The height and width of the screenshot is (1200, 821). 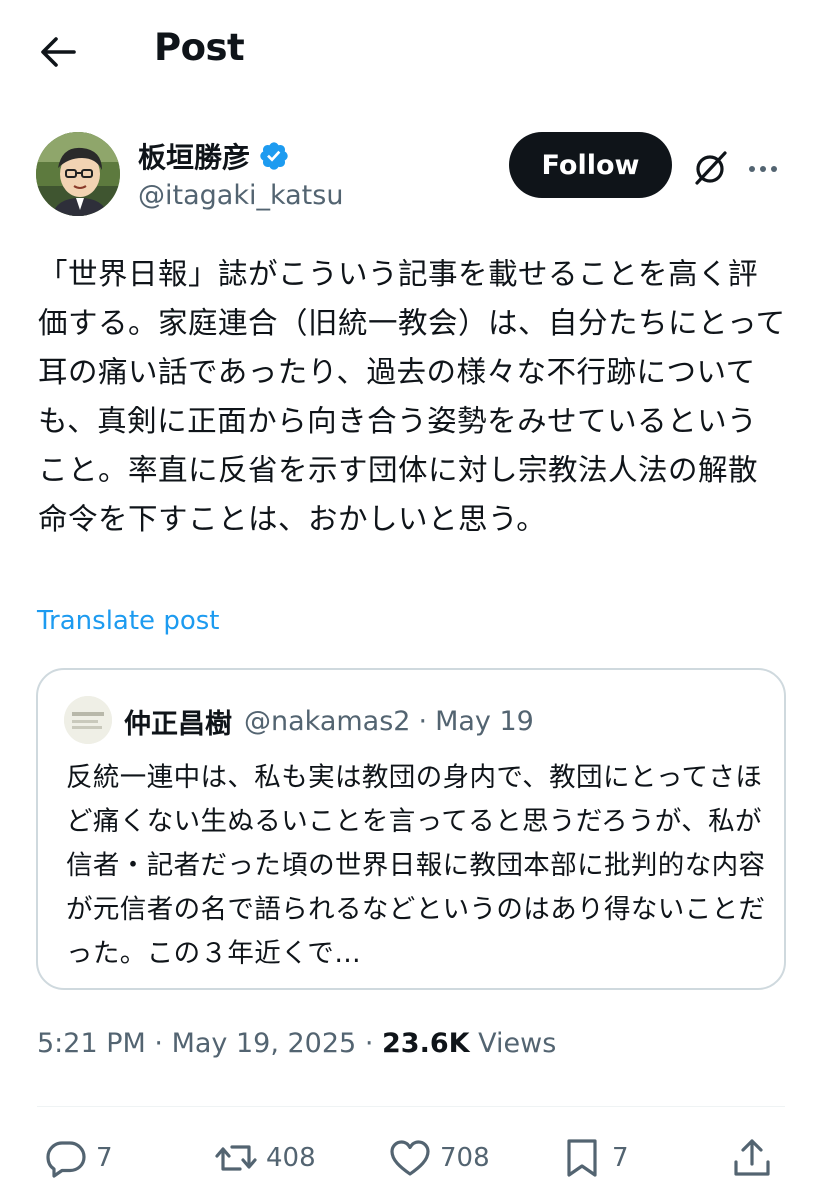 I want to click on arrow-left-icon, so click(x=58, y=52).